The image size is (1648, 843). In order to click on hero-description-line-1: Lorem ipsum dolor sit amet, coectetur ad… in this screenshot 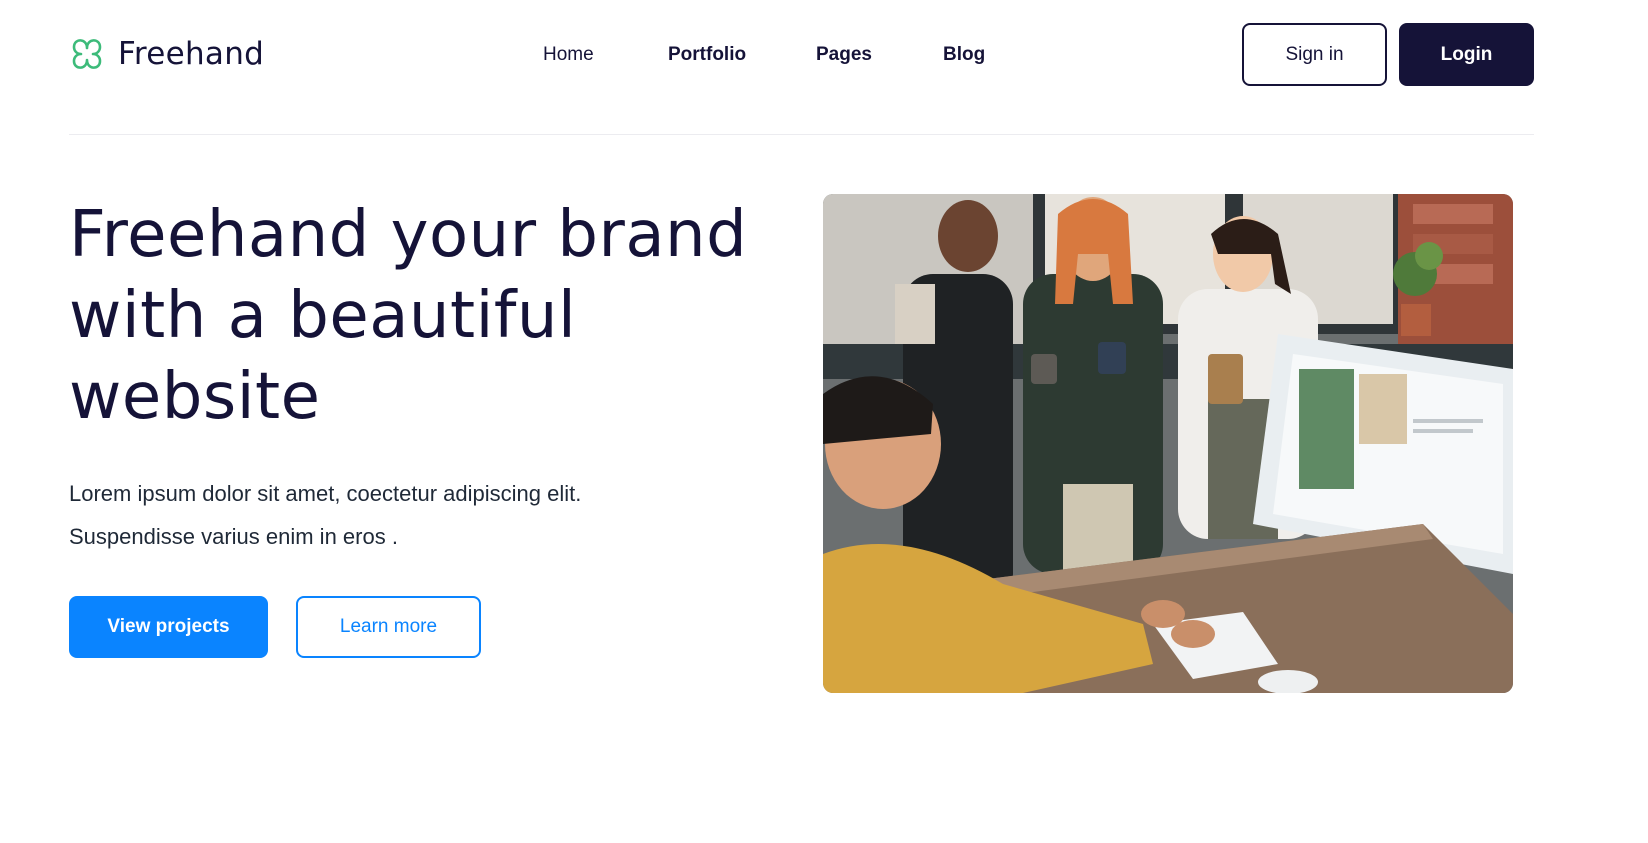, I will do `click(325, 493)`.